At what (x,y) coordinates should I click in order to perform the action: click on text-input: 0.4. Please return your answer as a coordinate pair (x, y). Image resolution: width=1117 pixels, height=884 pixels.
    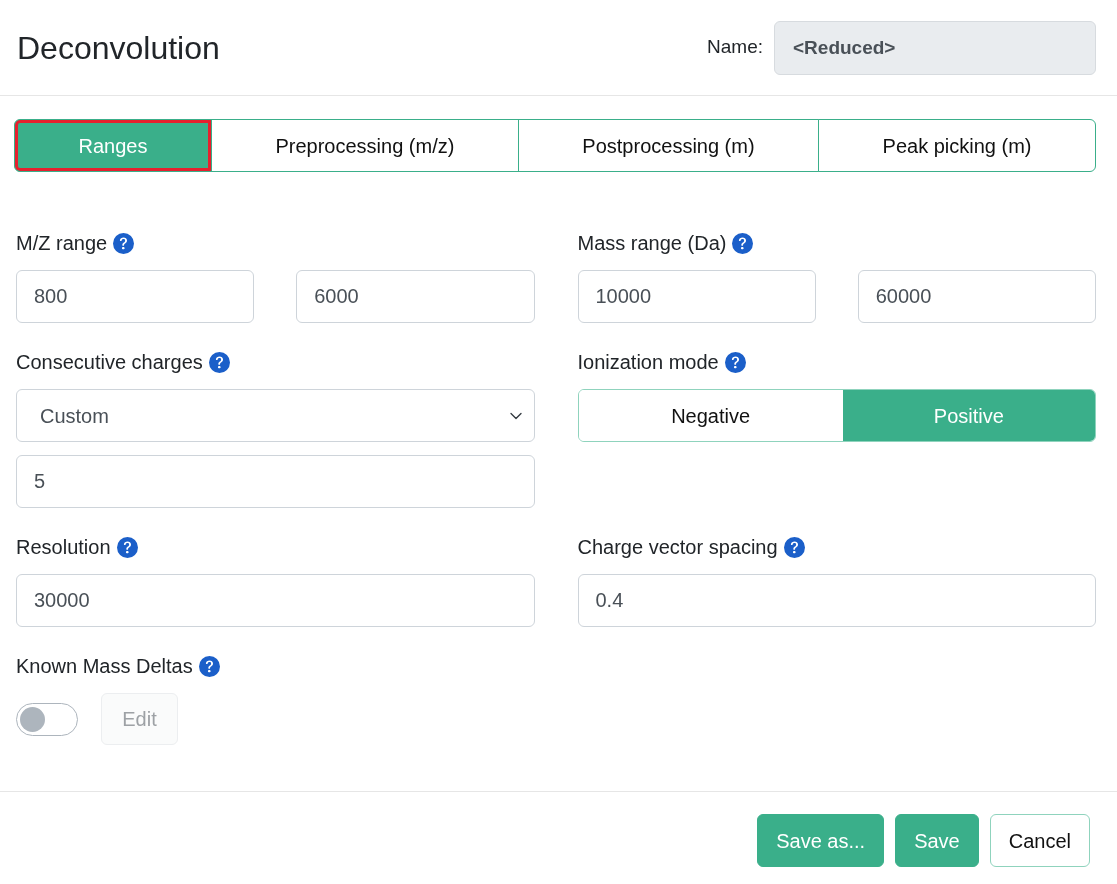
    Looking at the image, I should click on (836, 600).